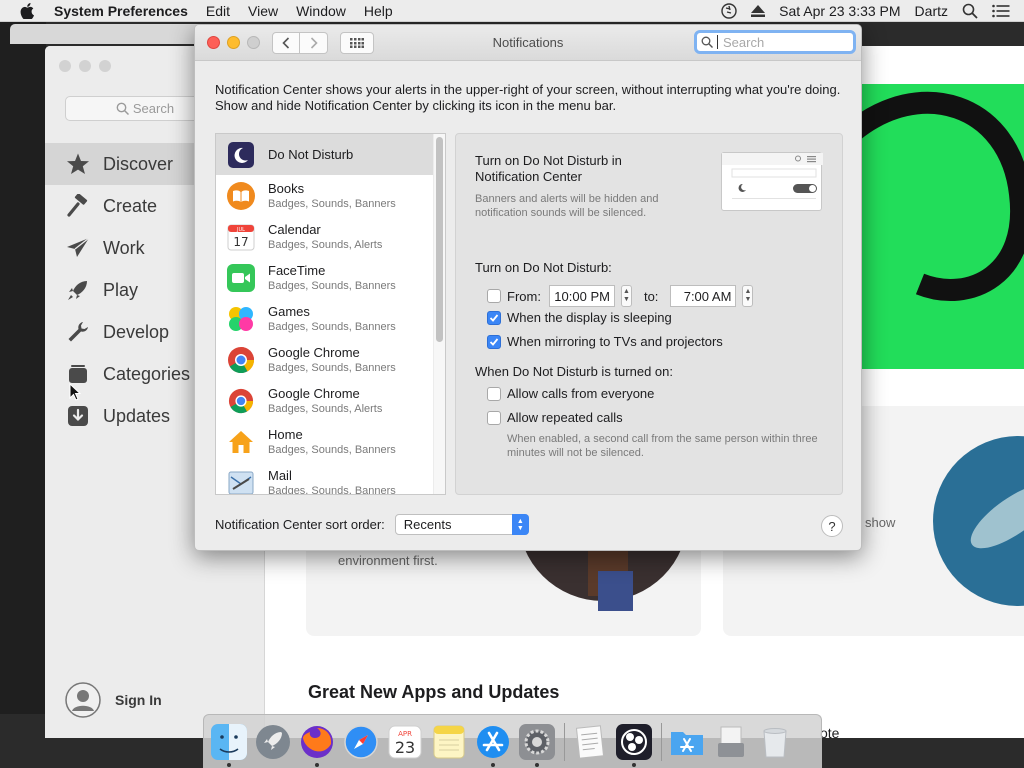 The width and height of the screenshot is (1024, 768). Describe the element at coordinates (263, 11) in the screenshot. I see `menu-view: View` at that location.